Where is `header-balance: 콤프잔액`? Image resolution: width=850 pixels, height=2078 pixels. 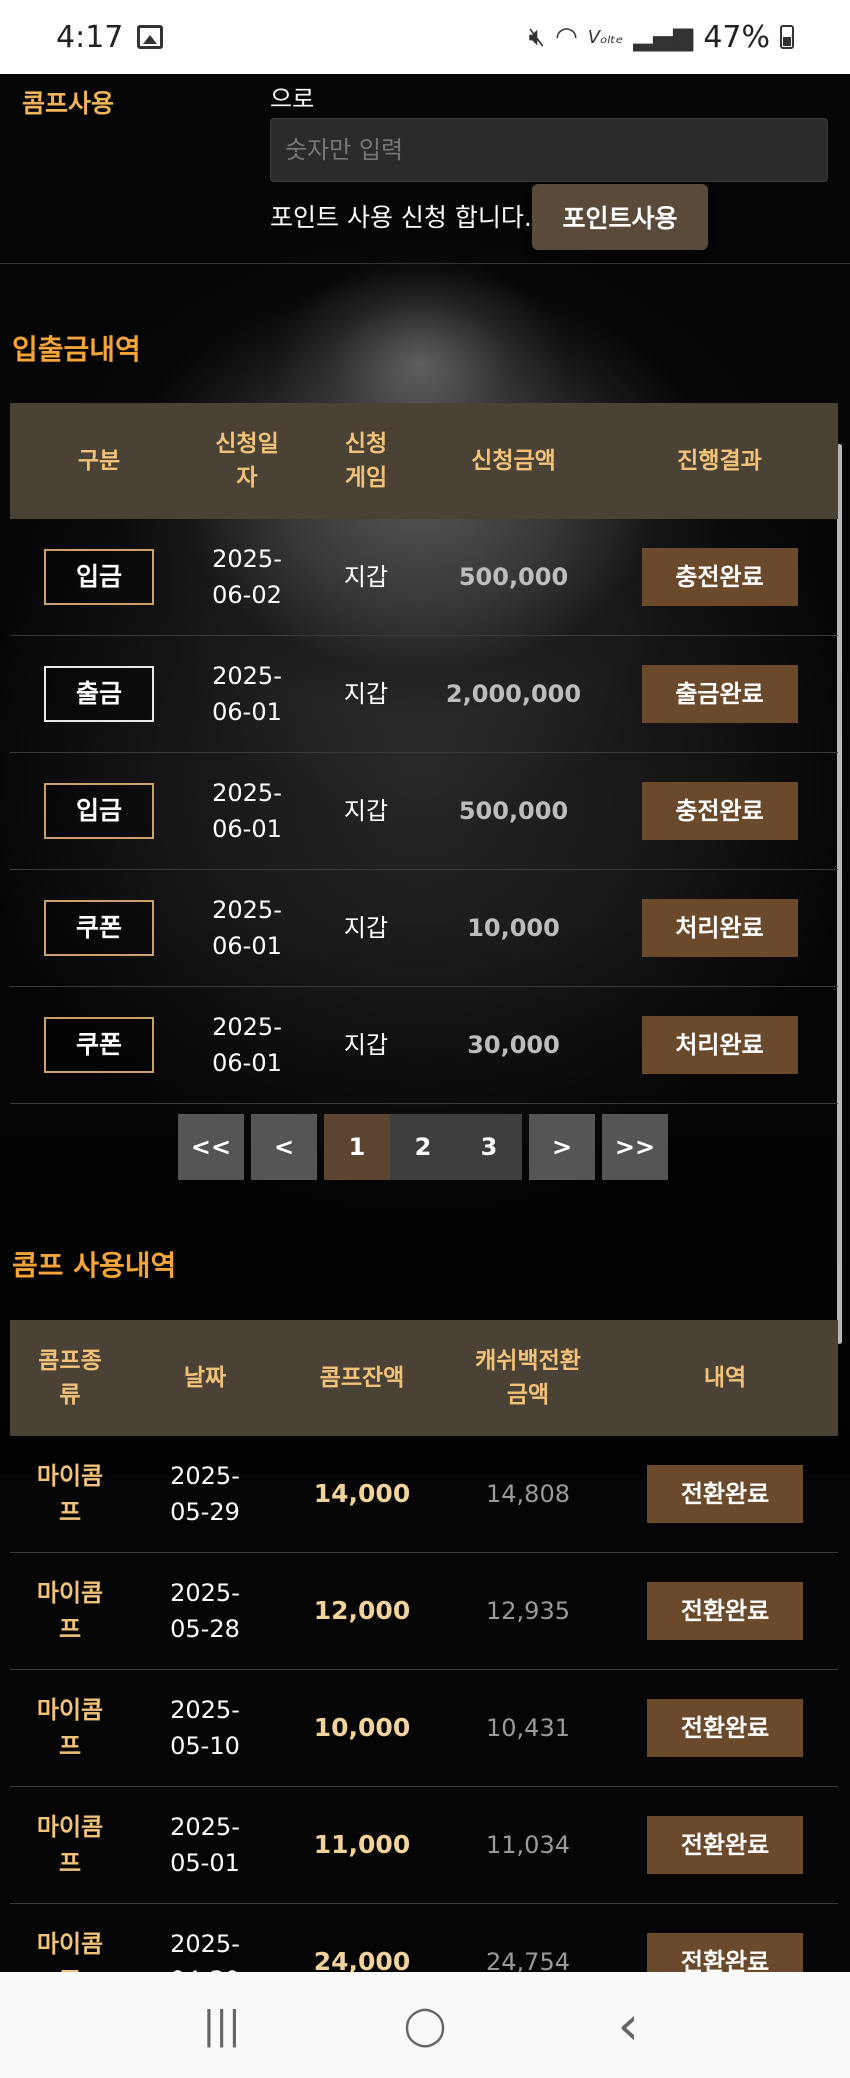
header-balance: 콤프잔액 is located at coordinates (362, 1378).